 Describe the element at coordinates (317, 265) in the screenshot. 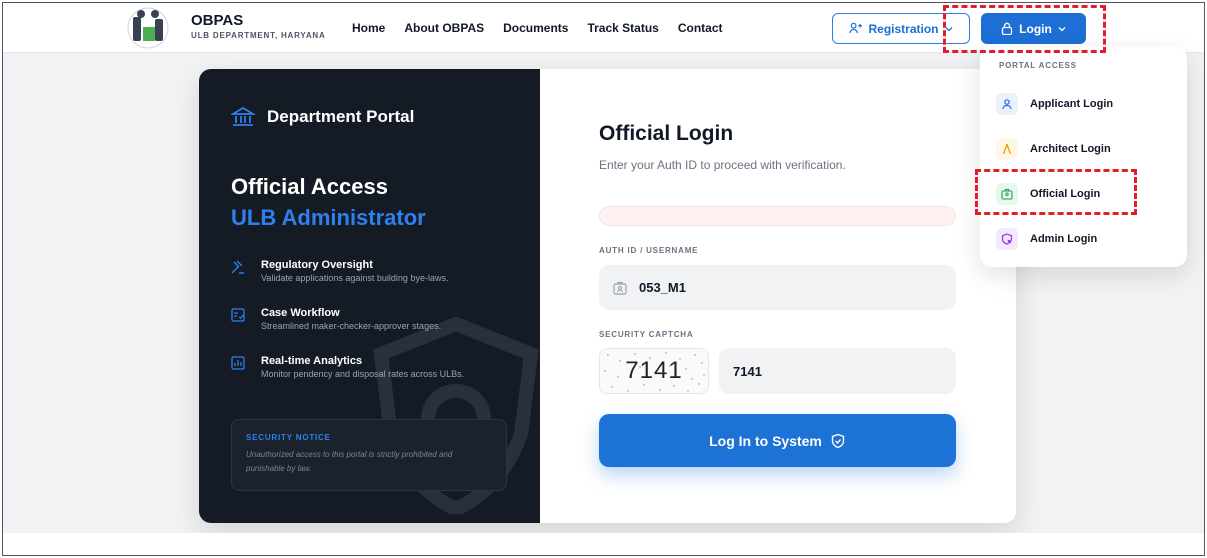

I see `feature-title: Regulatory Oversight` at that location.